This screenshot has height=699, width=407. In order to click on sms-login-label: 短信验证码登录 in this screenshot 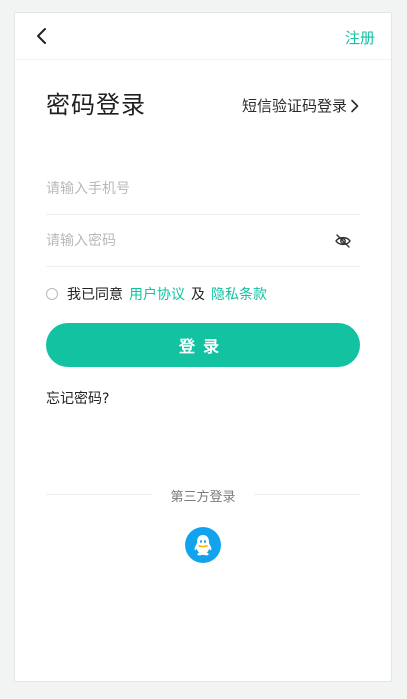, I will do `click(294, 106)`.